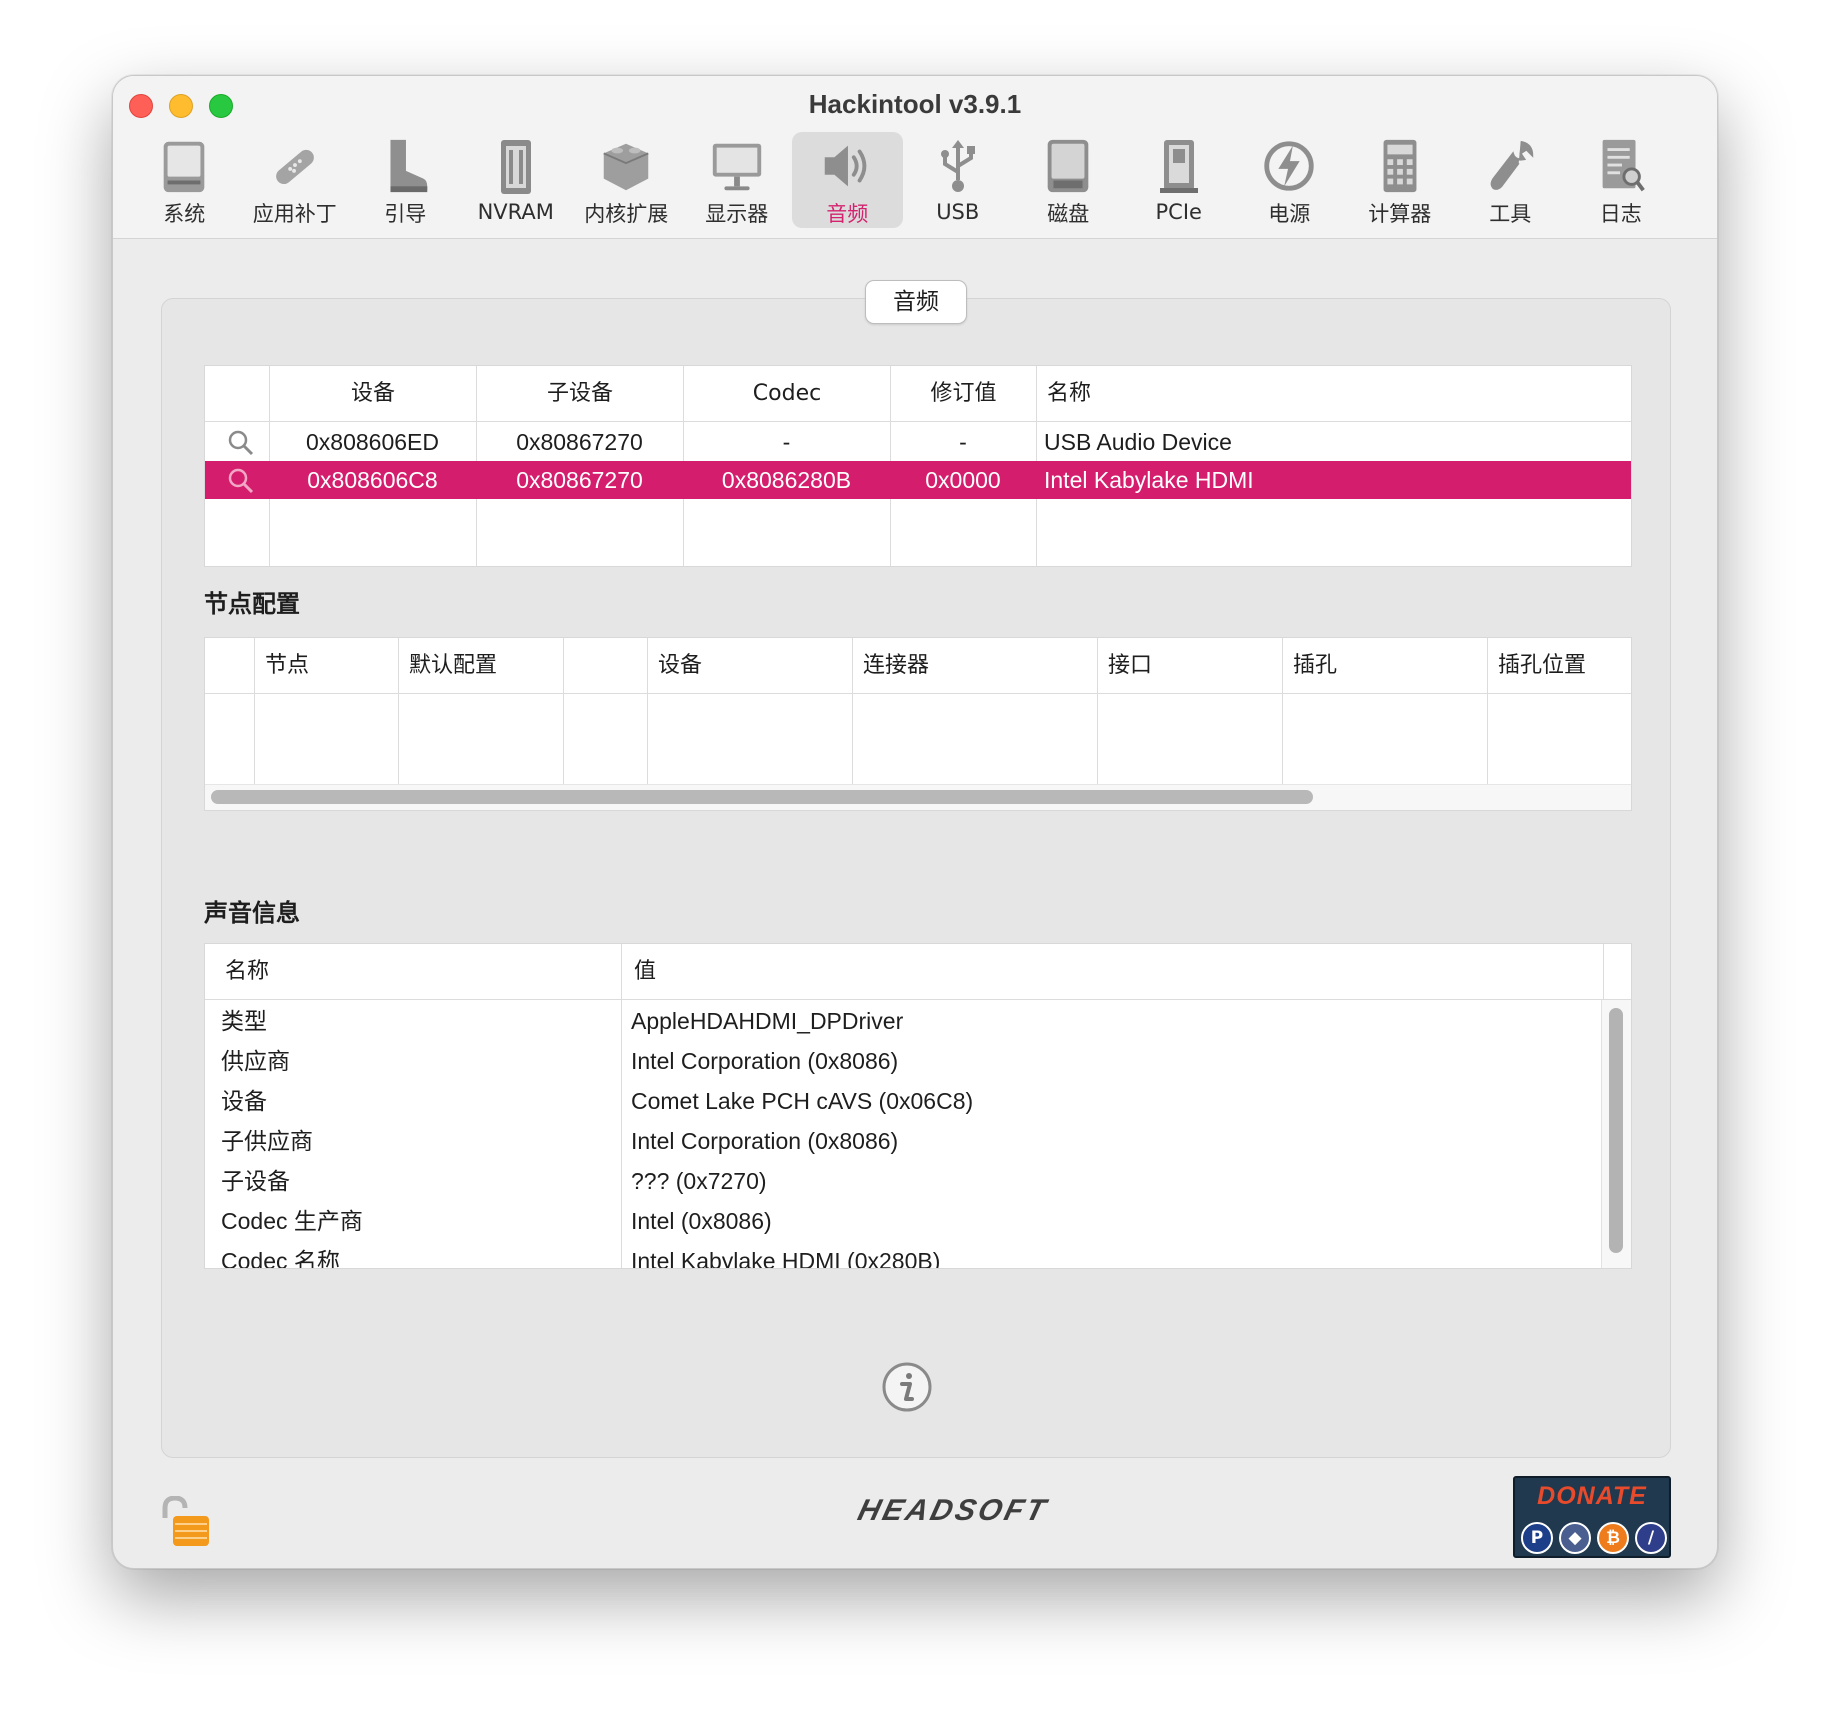  Describe the element at coordinates (267, 1141) in the screenshot. I see `info-key: 子供应商` at that location.